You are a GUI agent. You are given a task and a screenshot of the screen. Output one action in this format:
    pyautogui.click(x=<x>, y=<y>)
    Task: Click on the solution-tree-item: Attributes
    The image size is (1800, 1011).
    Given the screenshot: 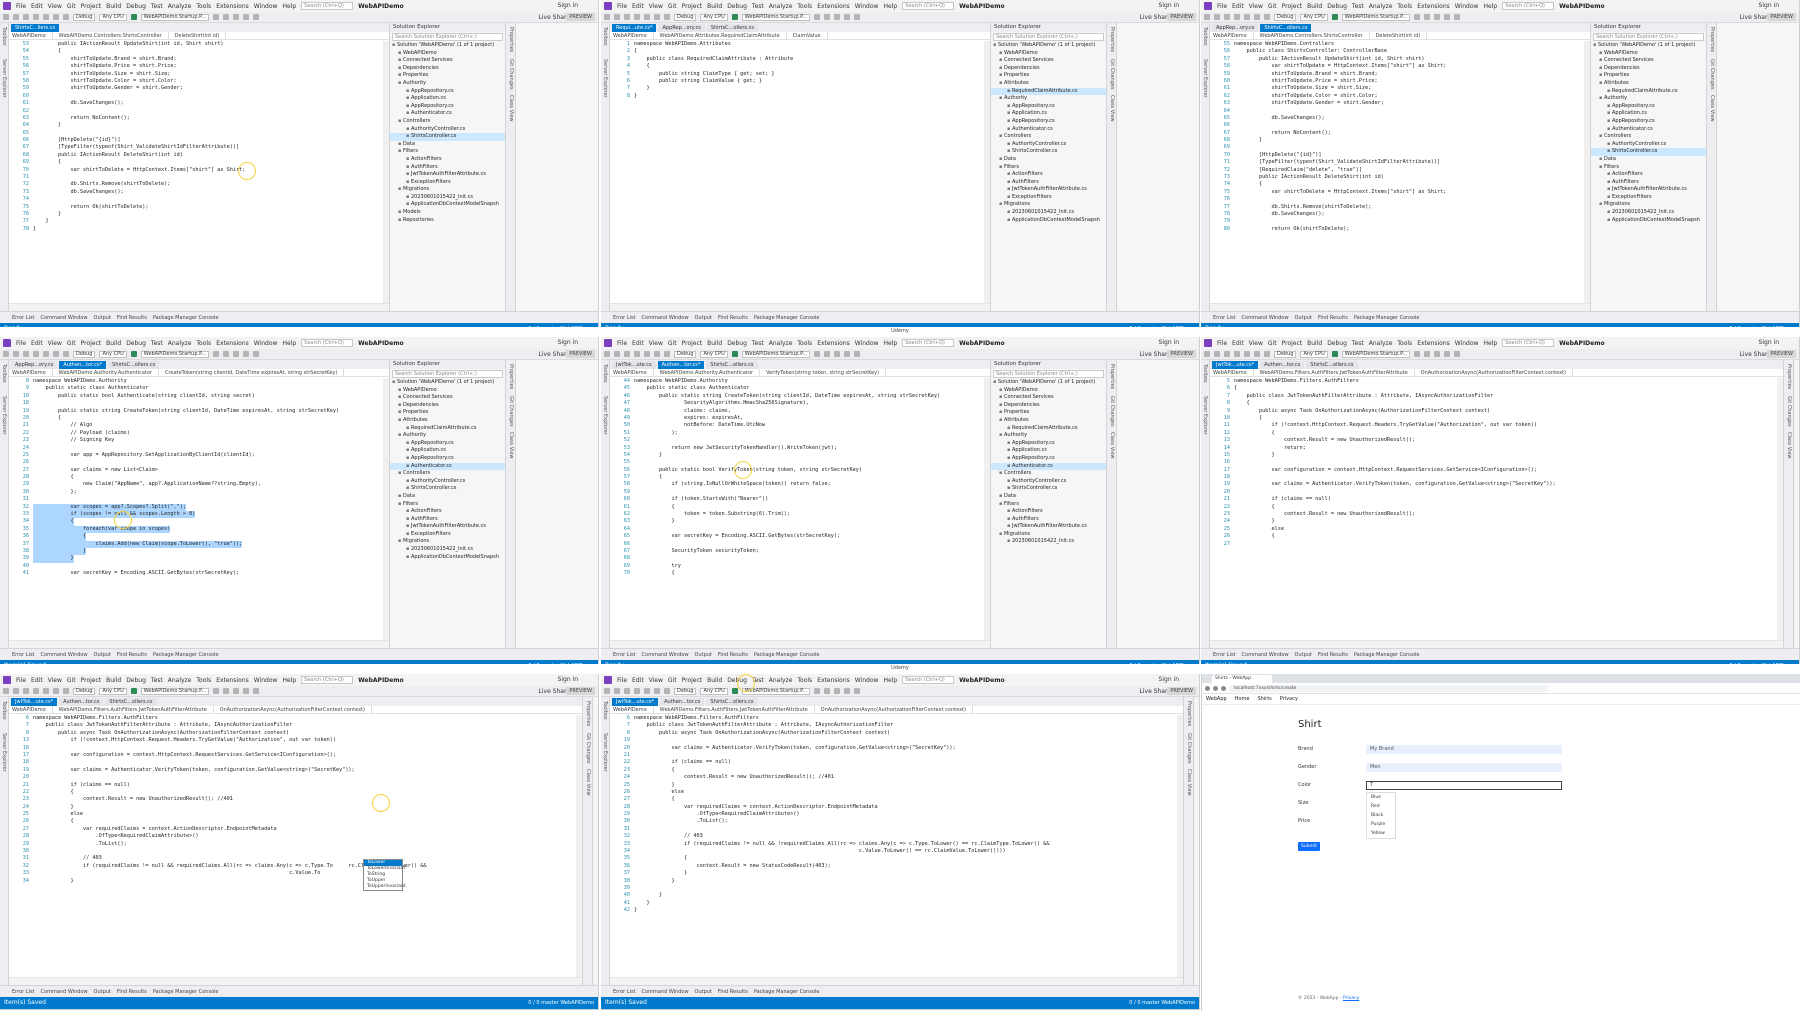 What is the action you would take?
    pyautogui.click(x=1648, y=84)
    